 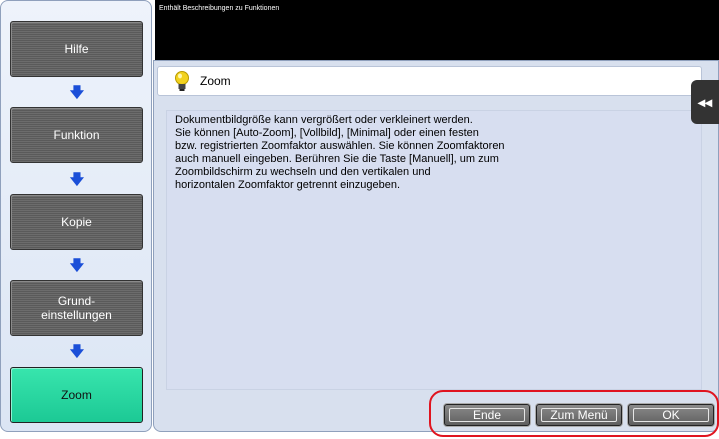 I want to click on nav-item-hilfe: Hilfe, so click(x=76, y=49).